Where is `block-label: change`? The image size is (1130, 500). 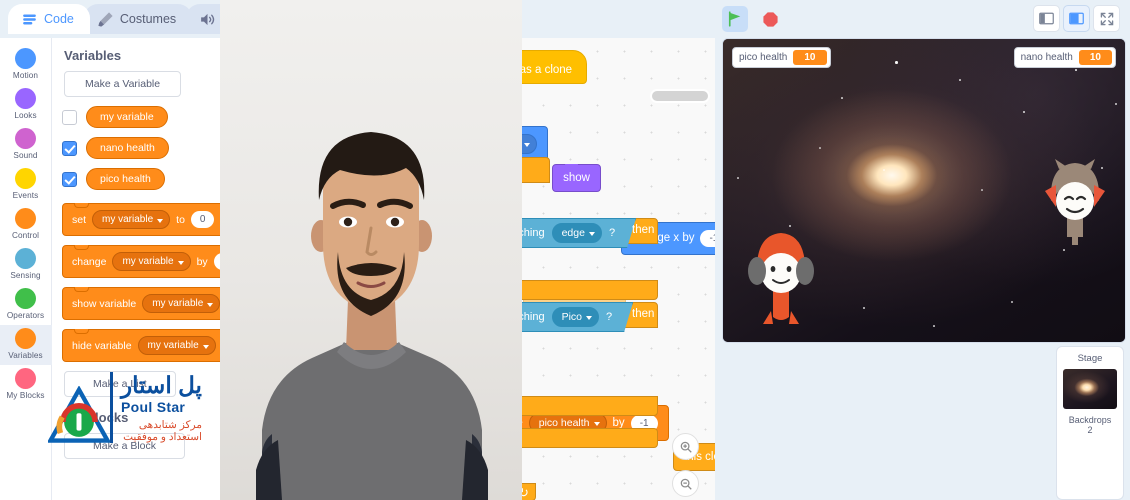 block-label: change is located at coordinates (89, 261).